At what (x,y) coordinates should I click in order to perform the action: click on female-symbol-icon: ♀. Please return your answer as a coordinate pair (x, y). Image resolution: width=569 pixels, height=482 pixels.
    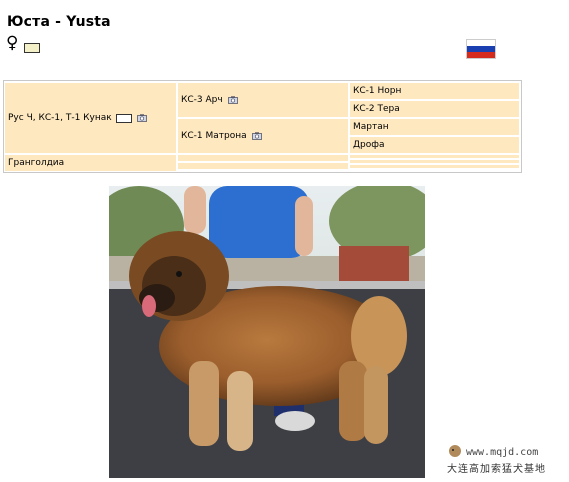
    Looking at the image, I should click on (12, 43).